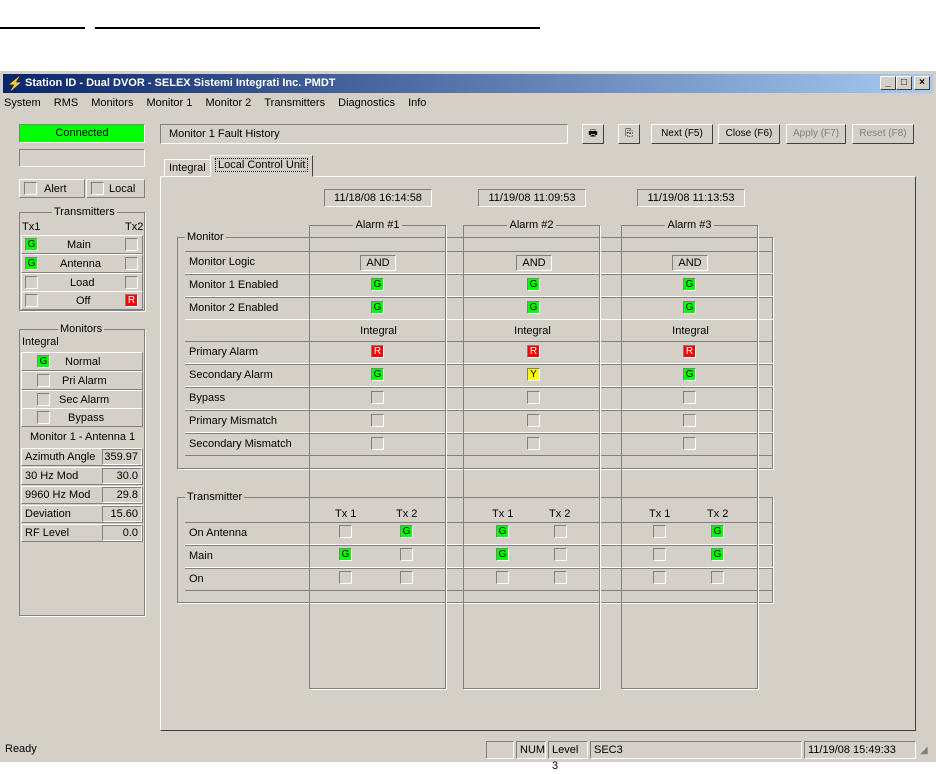  I want to click on bypass-led, so click(43, 417).